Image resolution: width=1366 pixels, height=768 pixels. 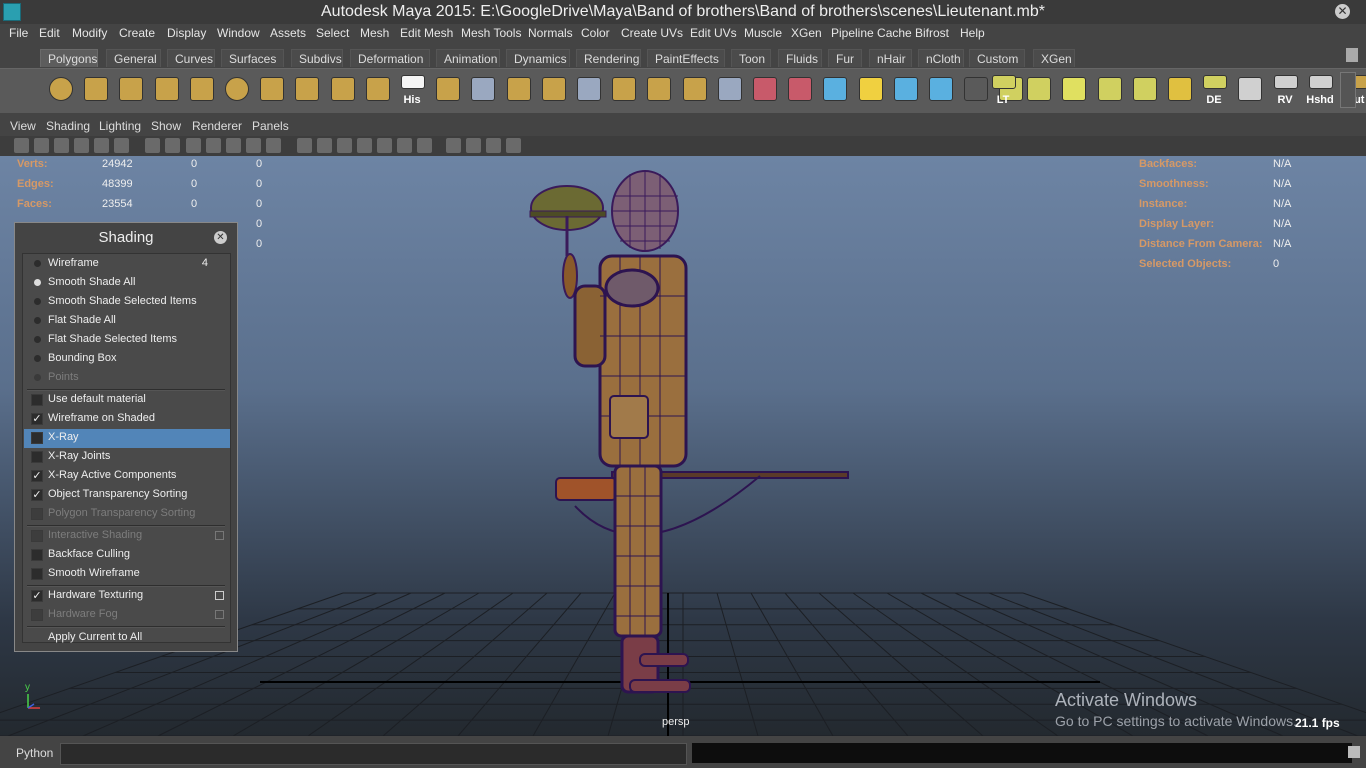 I want to click on tab-polygons: Polygons, so click(x=69, y=58).